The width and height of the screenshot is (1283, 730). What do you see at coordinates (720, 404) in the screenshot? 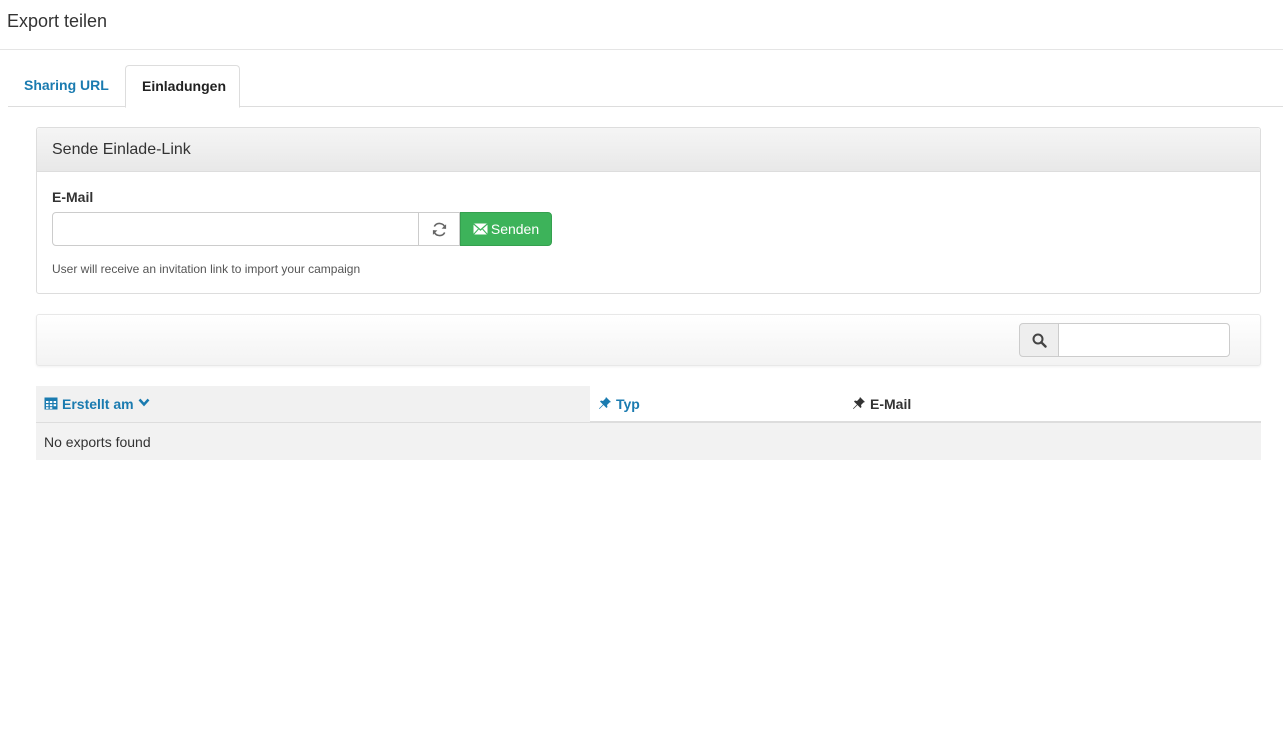
I see `column-header-typ: Typ` at bounding box center [720, 404].